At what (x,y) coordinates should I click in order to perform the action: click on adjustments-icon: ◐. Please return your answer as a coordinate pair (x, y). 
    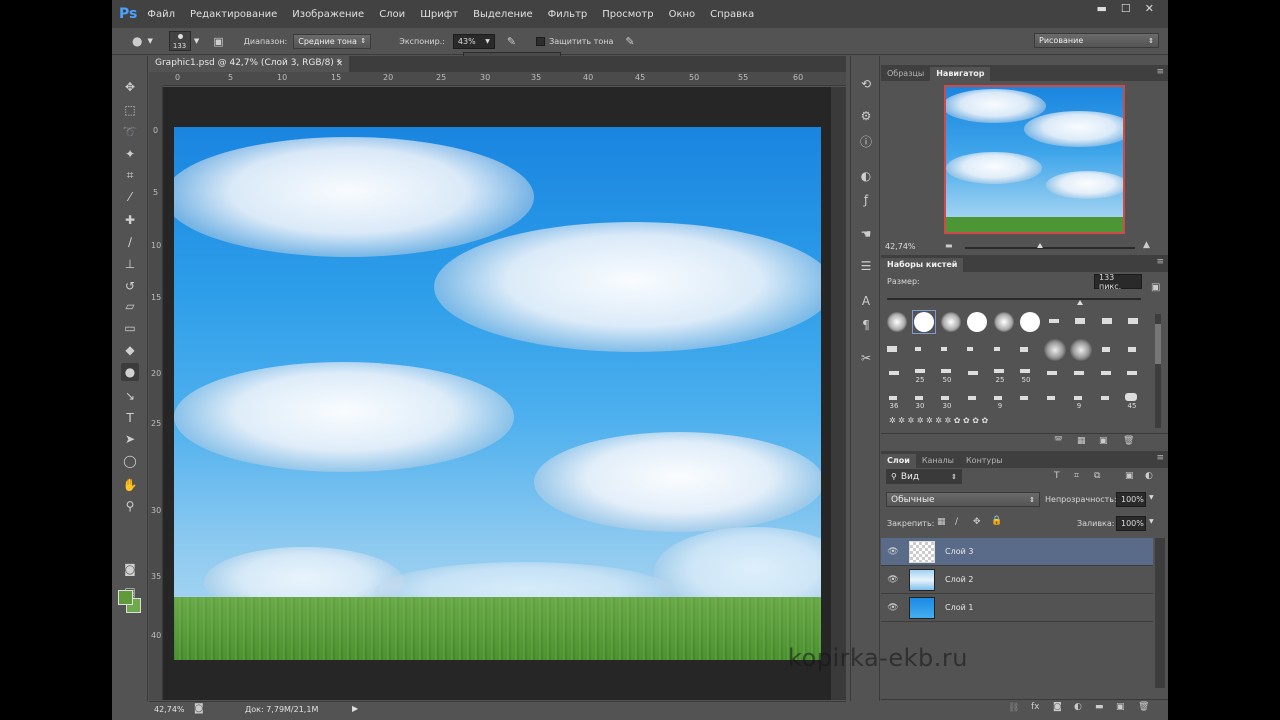
    Looking at the image, I should click on (866, 176).